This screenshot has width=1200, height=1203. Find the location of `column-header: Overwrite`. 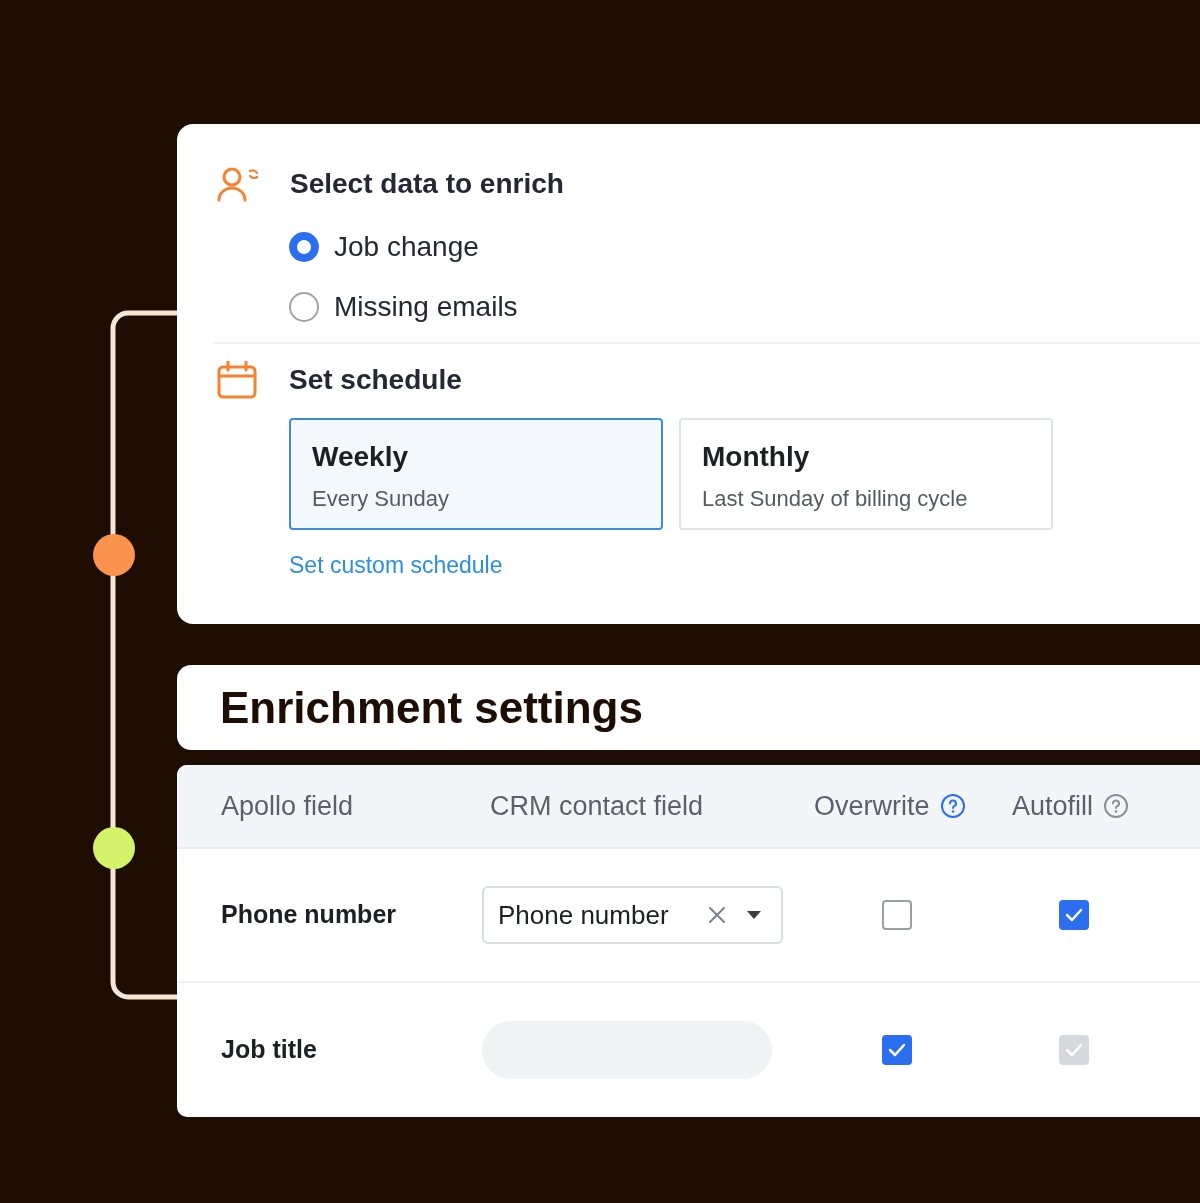

column-header: Overwrite is located at coordinates (872, 806).